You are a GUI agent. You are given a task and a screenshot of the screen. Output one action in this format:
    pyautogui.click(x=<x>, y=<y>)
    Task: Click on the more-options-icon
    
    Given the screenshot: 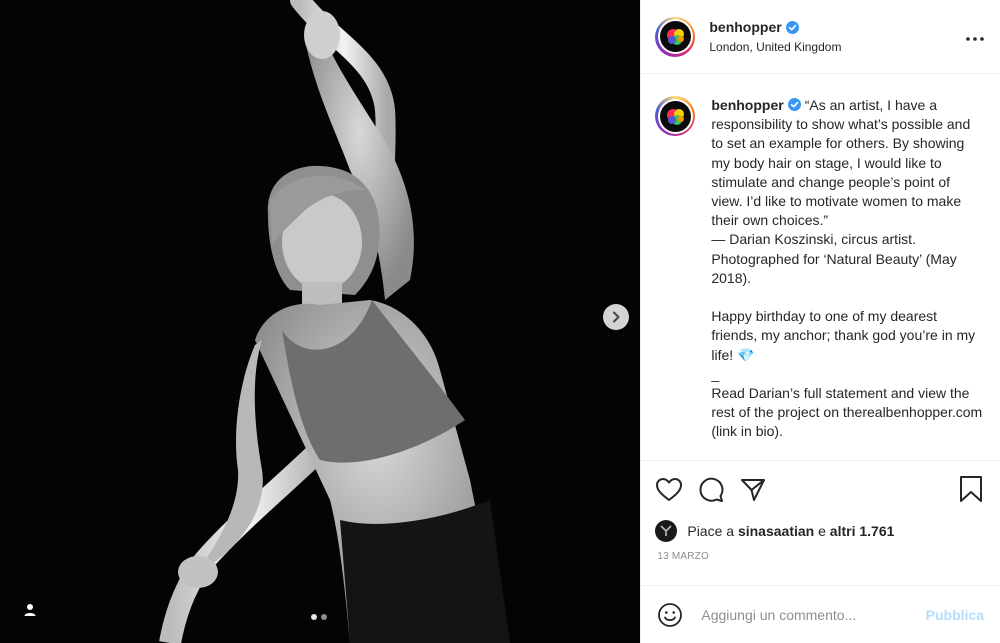 What is the action you would take?
    pyautogui.click(x=975, y=39)
    